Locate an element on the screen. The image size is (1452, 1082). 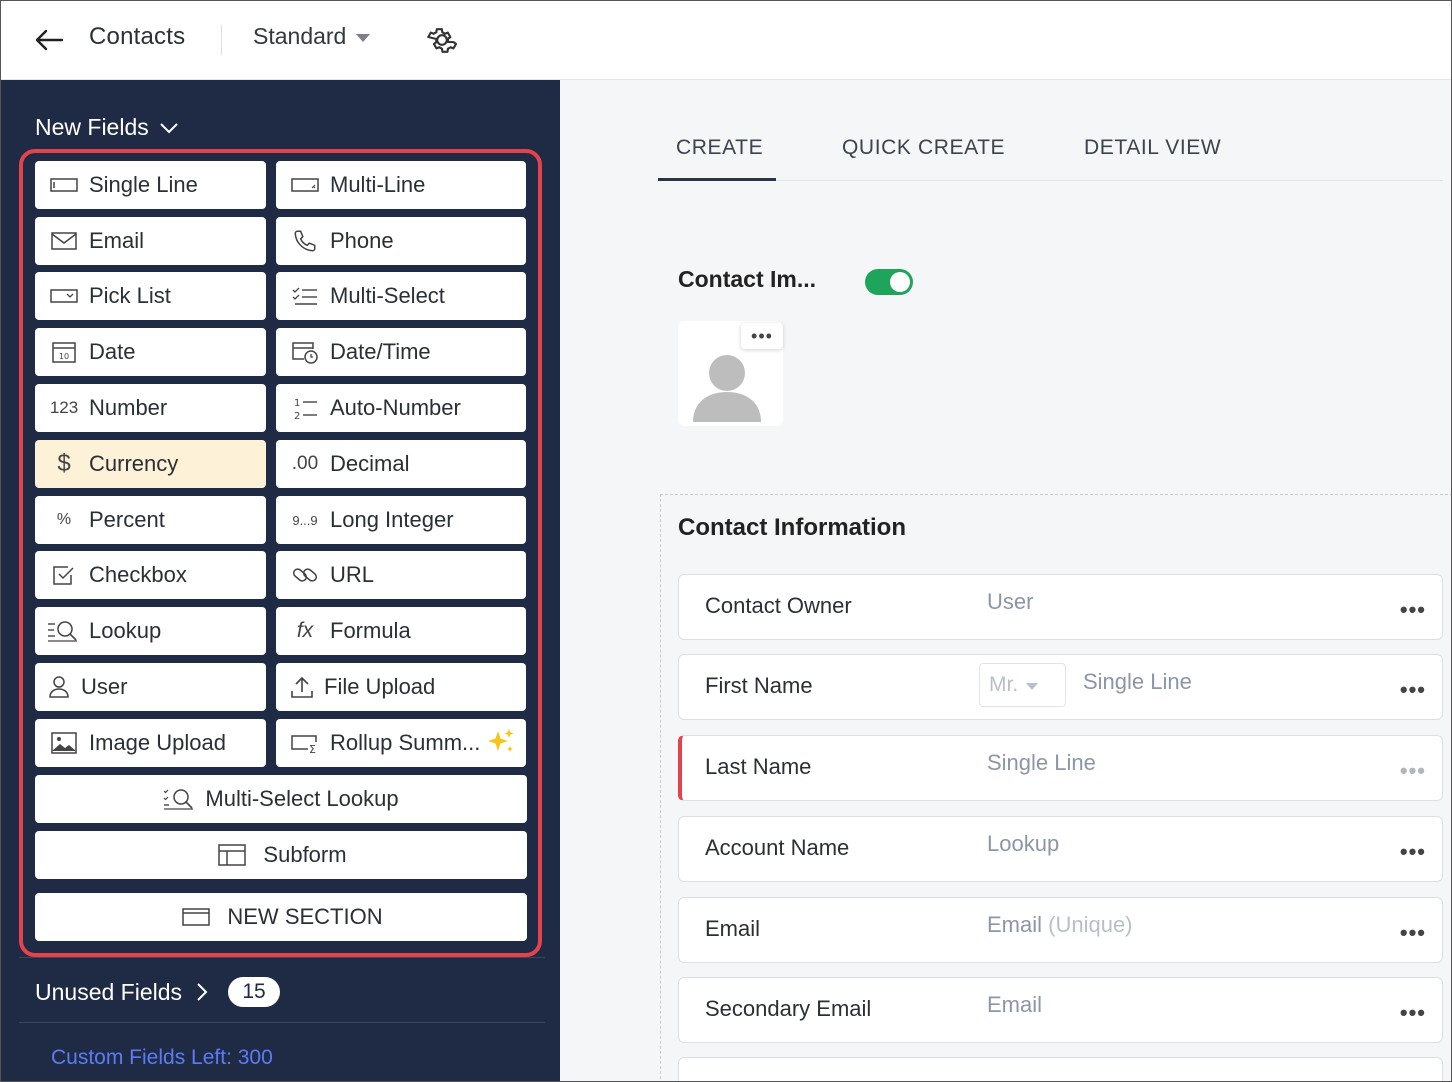
field-row-account-name: Account Name Lookup ••• is located at coordinates (1060, 849).